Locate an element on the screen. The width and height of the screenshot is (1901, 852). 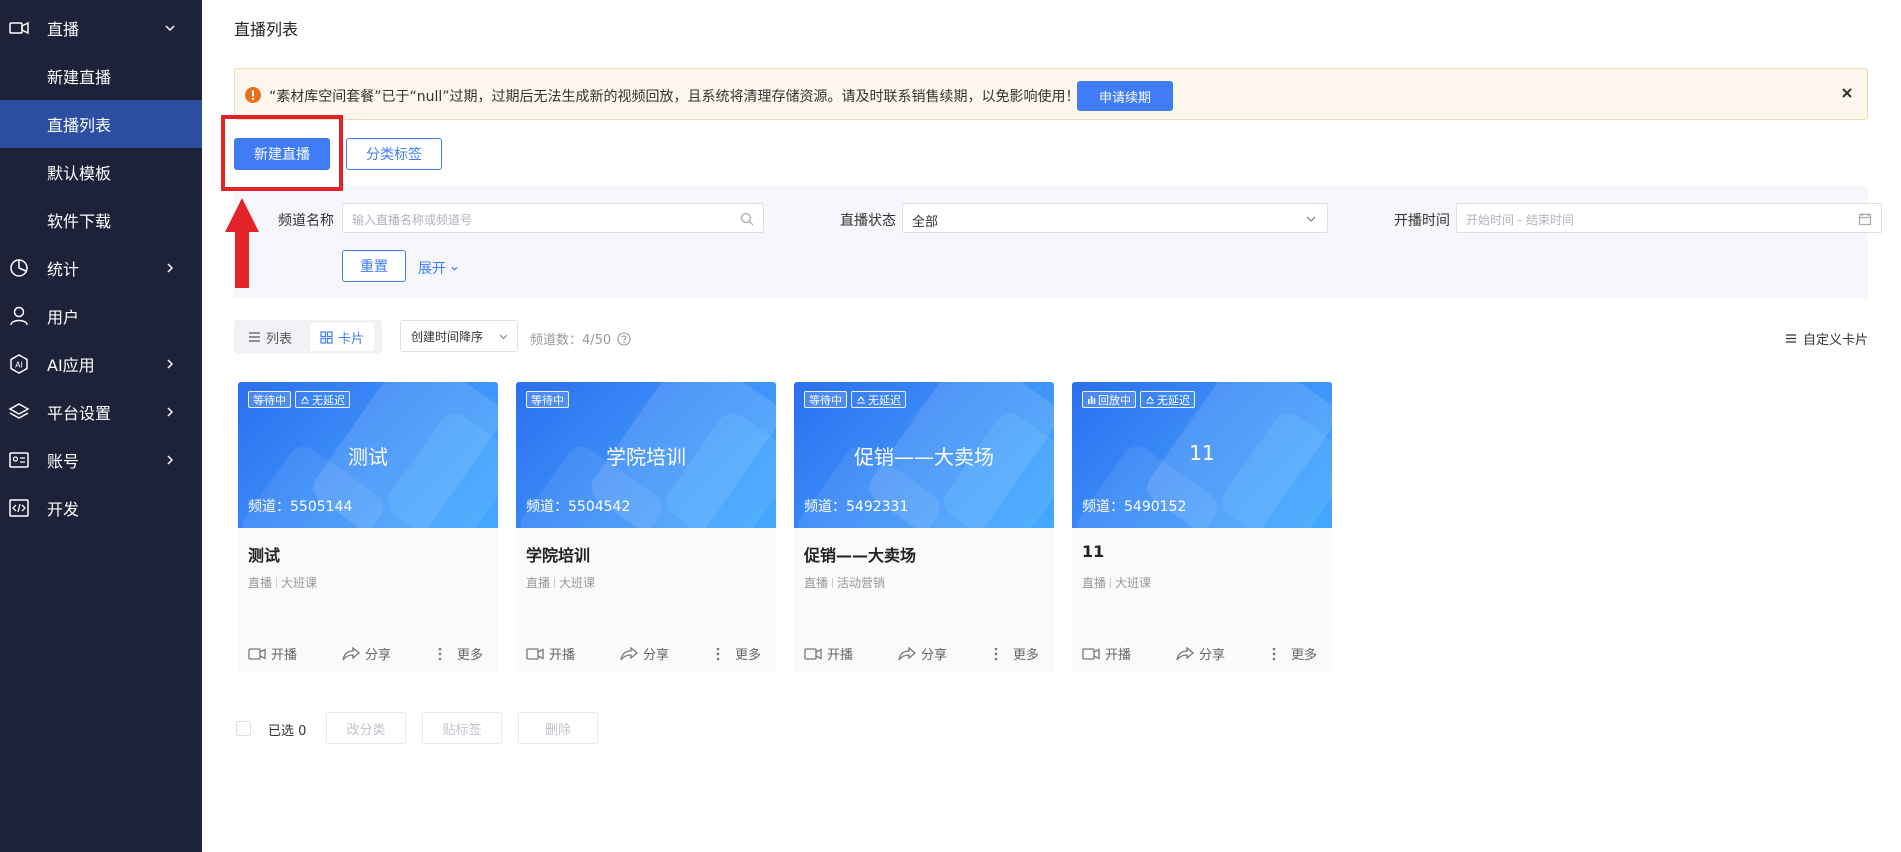
status-tag: 等待中 is located at coordinates (269, 399).